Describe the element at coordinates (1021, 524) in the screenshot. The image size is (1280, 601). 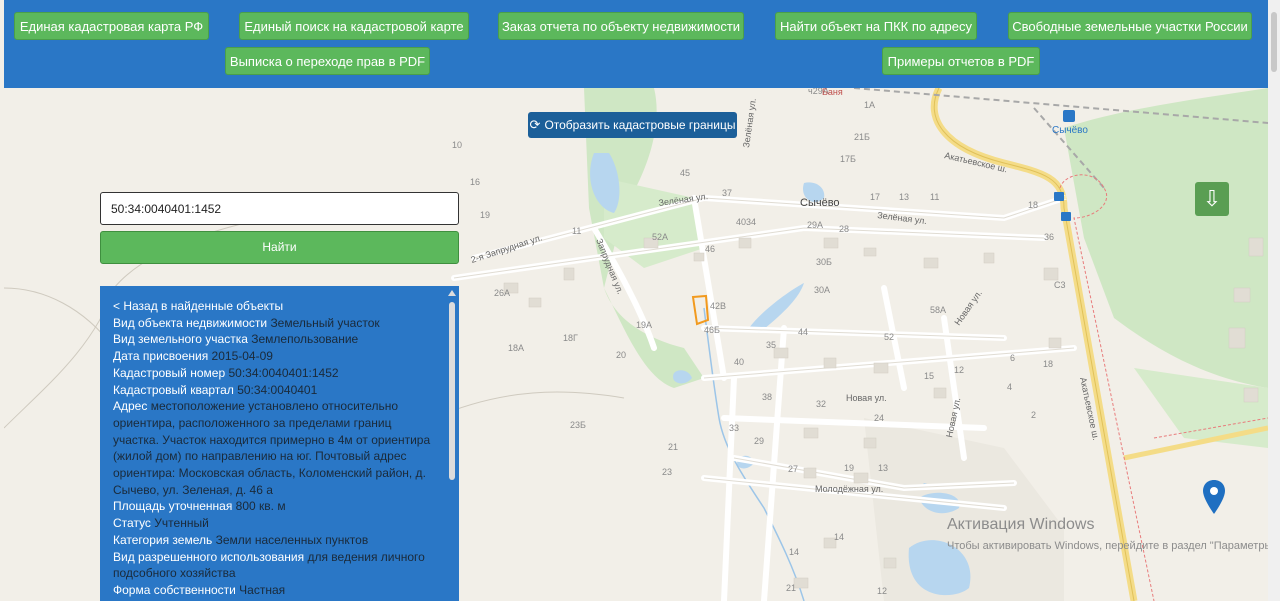
I see `activation-title: Активация Windows` at that location.